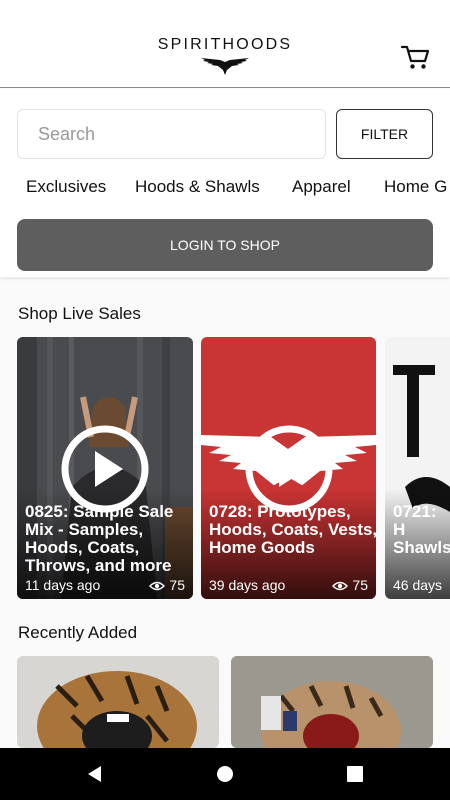 Image resolution: width=450 pixels, height=800 pixels. I want to click on category-hoods-shawls: Hoods & Shawls, so click(197, 187).